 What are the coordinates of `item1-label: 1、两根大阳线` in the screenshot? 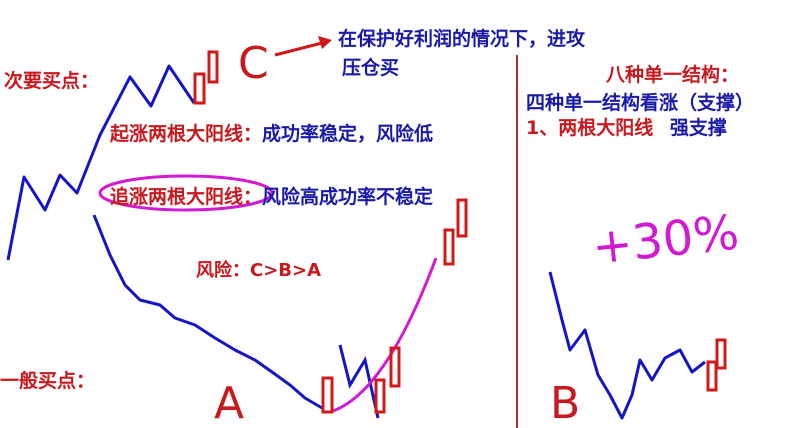 It's located at (590, 128).